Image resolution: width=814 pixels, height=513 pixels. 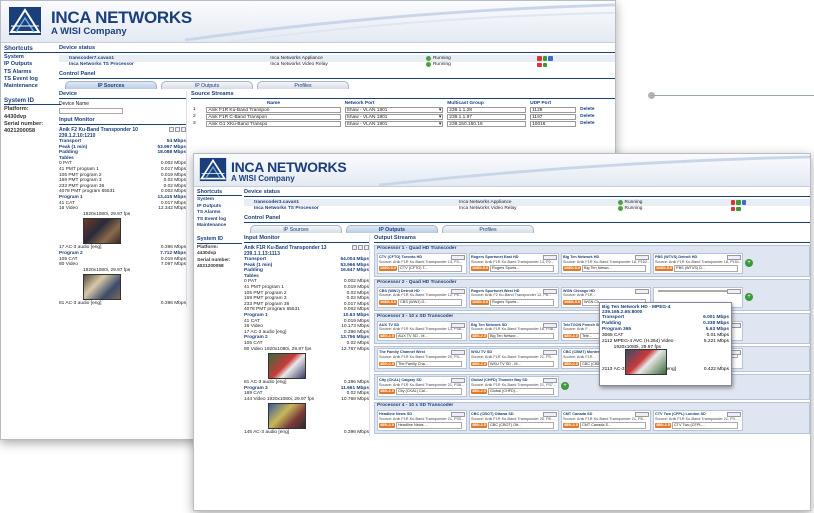 I want to click on udp-port-input: 10016, so click(x=553, y=123).